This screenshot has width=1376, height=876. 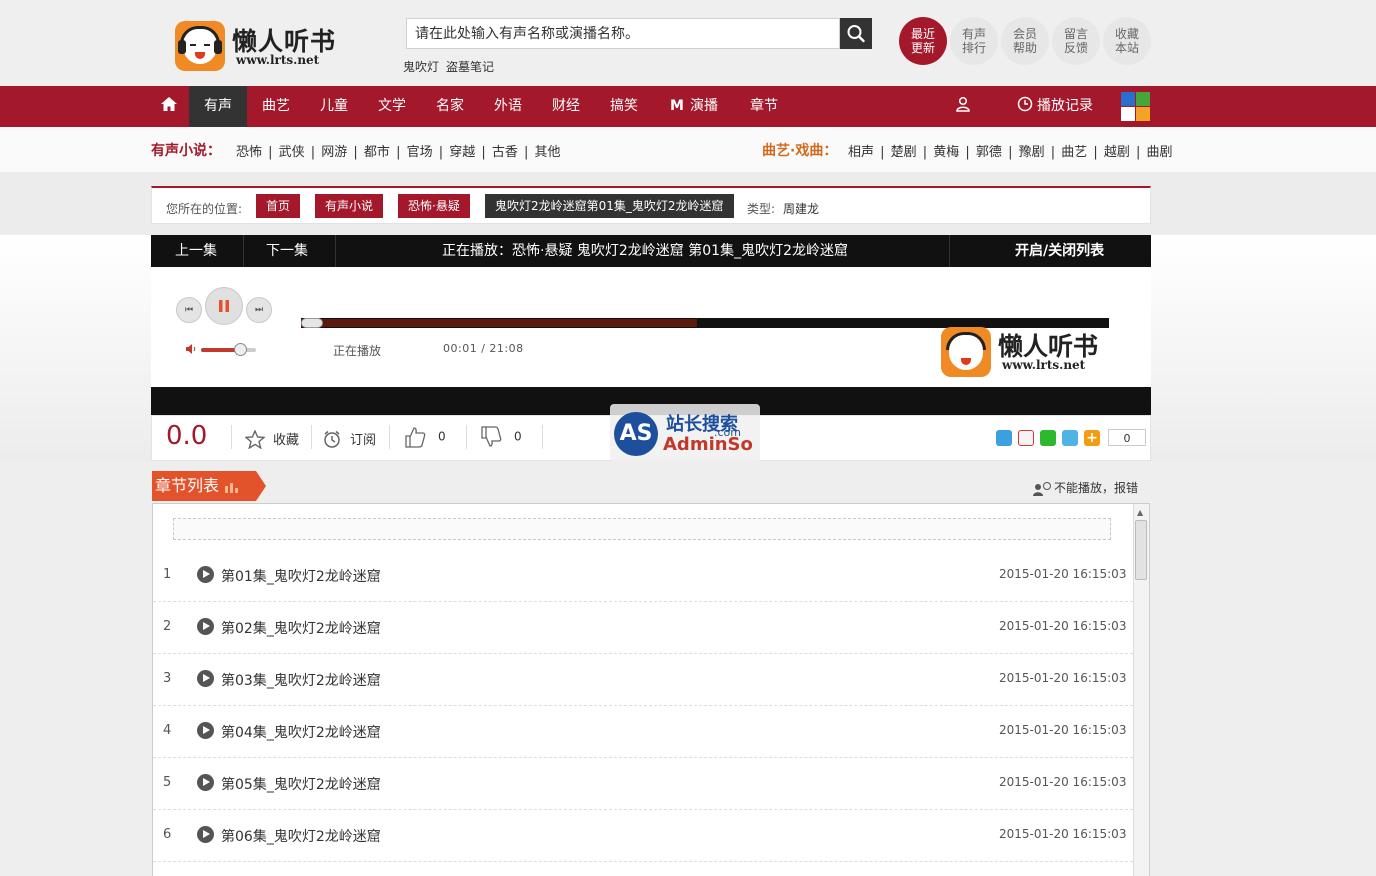 What do you see at coordinates (1010, 150) in the screenshot?
I see `opera-category-links: 相声 | 楚剧 | 黄梅 | 郭德 | 豫剧 | 曲艺 | 越剧 | 曲剧` at bounding box center [1010, 150].